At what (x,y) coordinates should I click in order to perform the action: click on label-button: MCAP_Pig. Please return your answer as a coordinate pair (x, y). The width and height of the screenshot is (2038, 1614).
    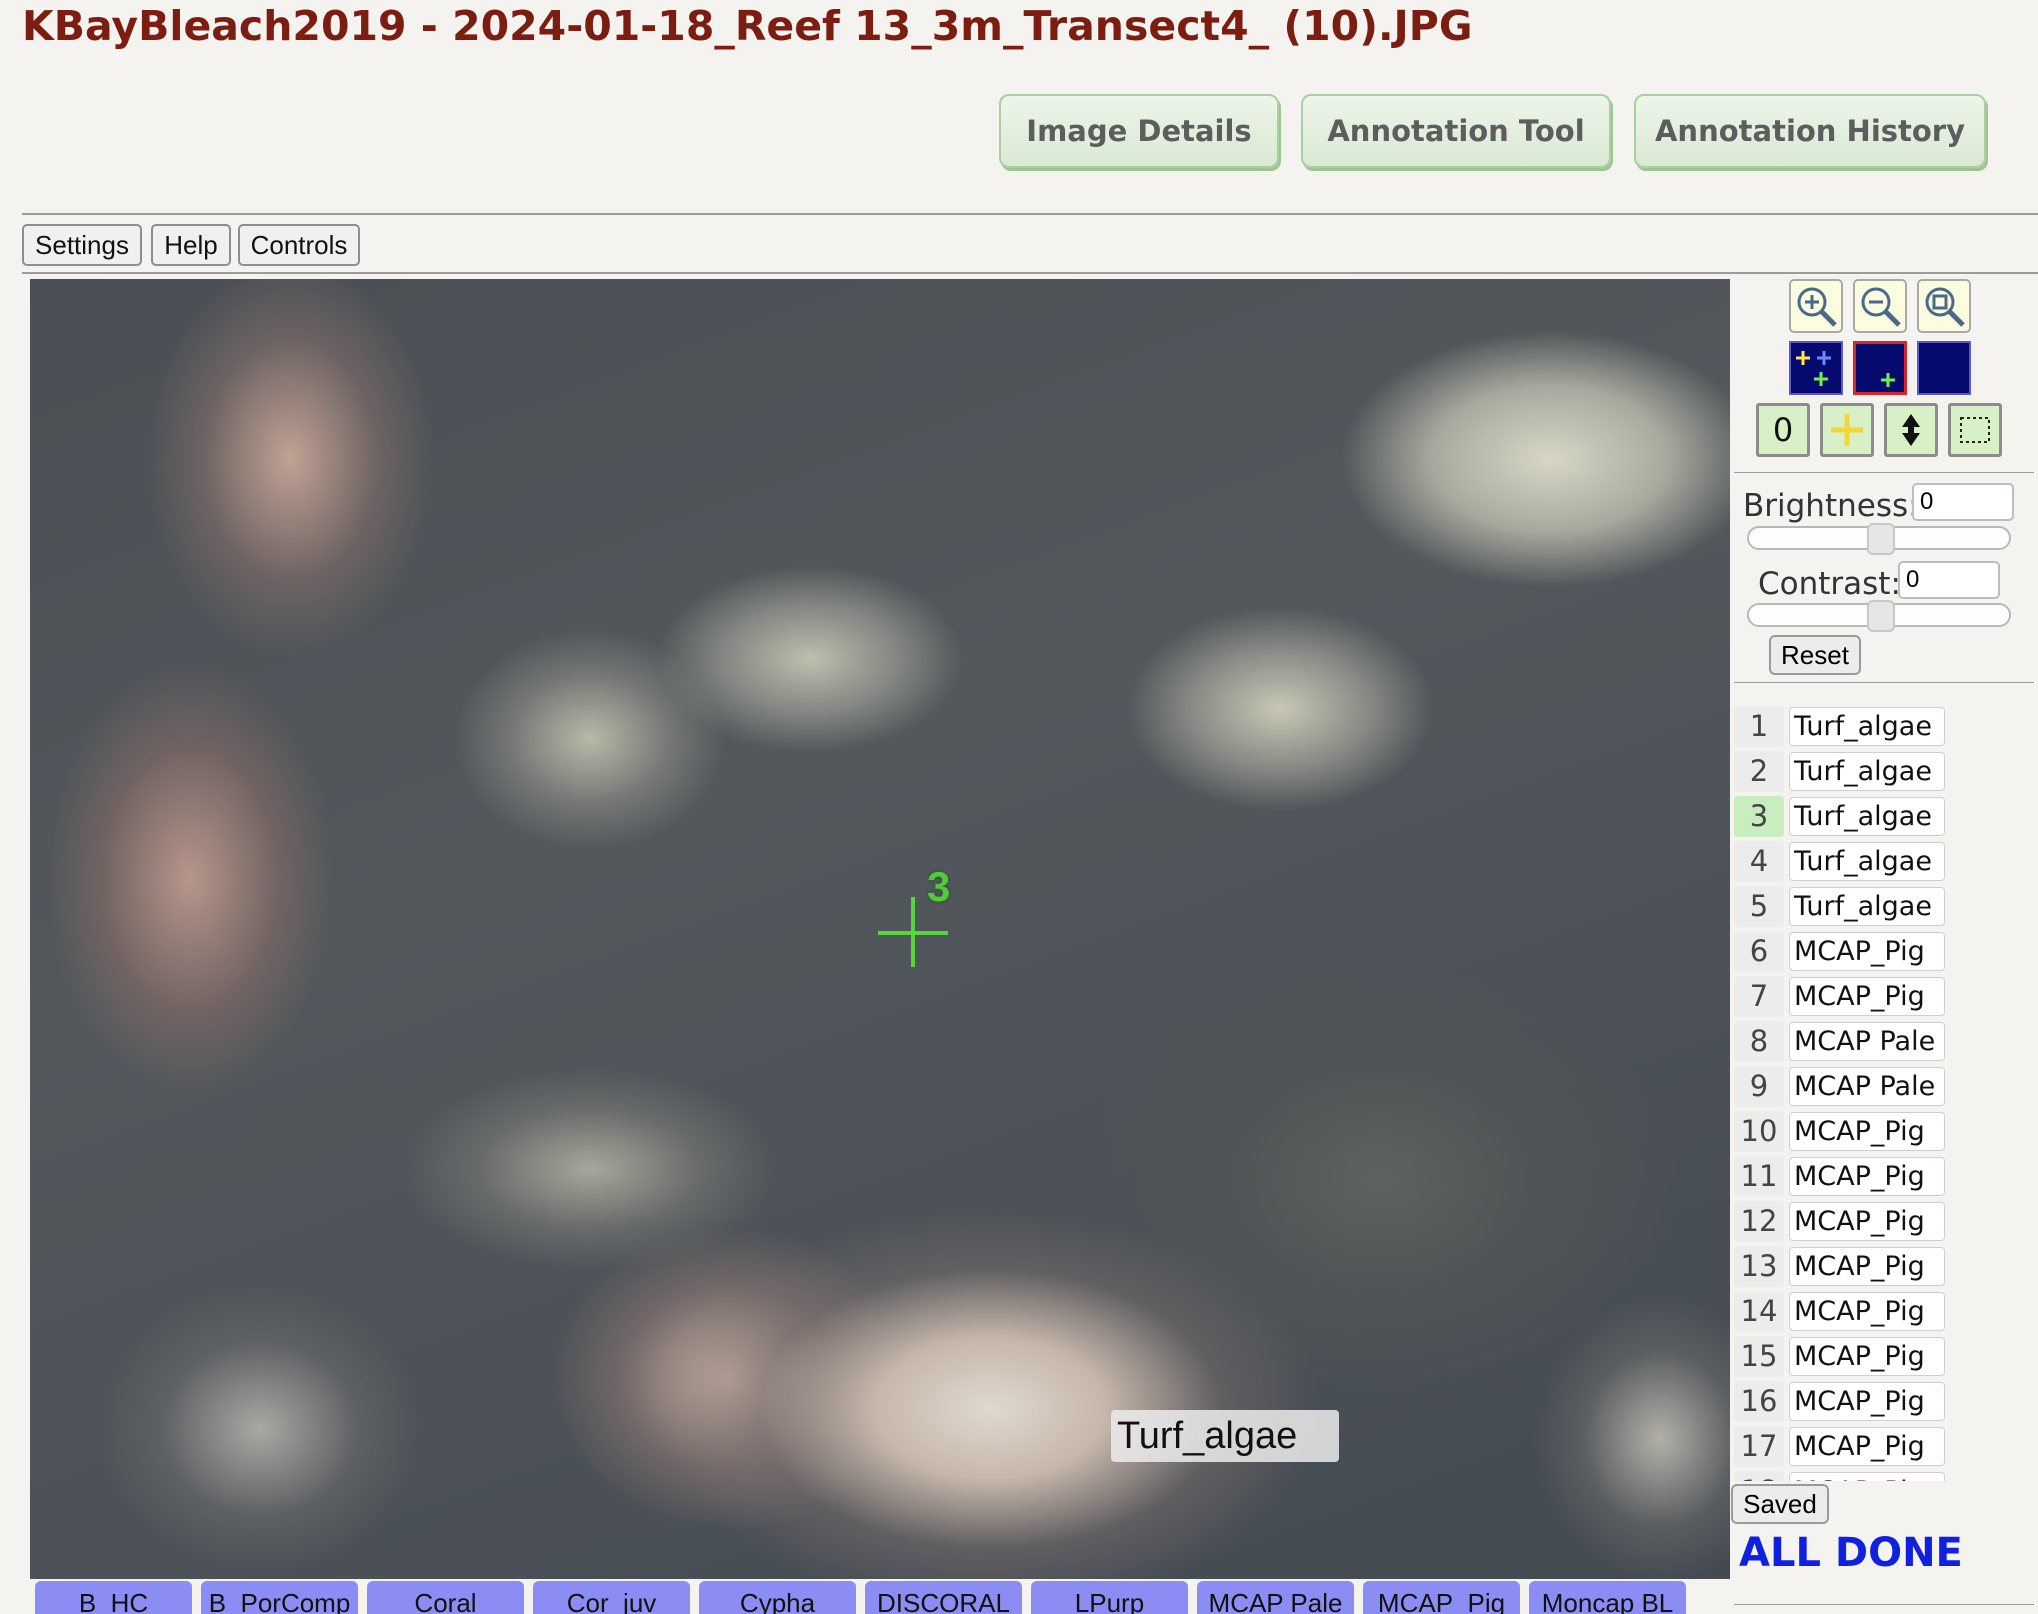
    Looking at the image, I should click on (1441, 1597).